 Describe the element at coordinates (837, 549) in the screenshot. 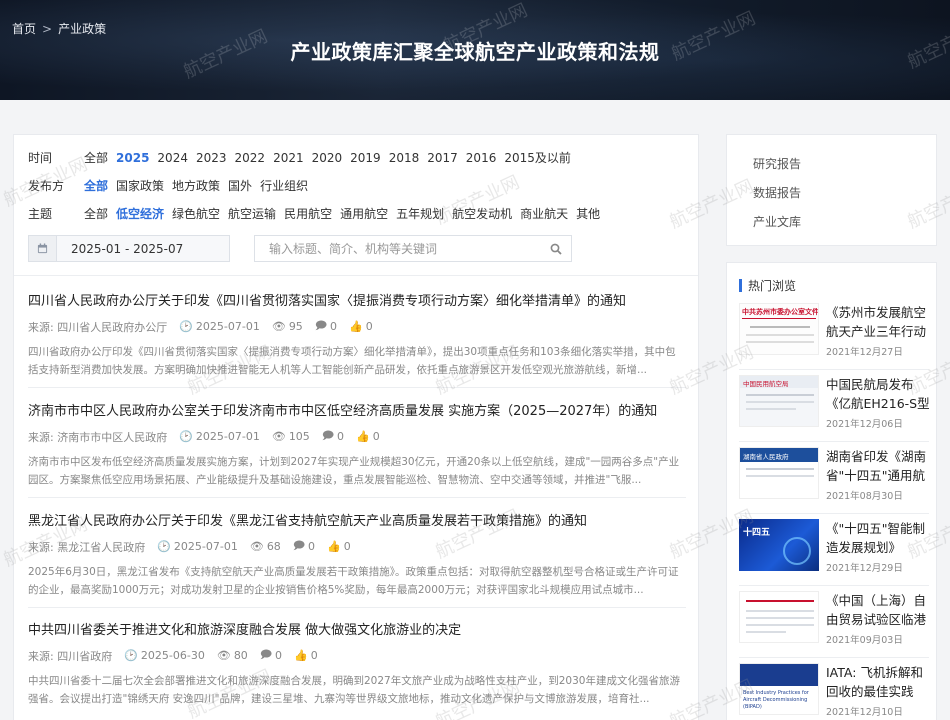

I see `hot-item: 十四五 《"十四五"智能制造发展规划》 2021年12月29日` at that location.